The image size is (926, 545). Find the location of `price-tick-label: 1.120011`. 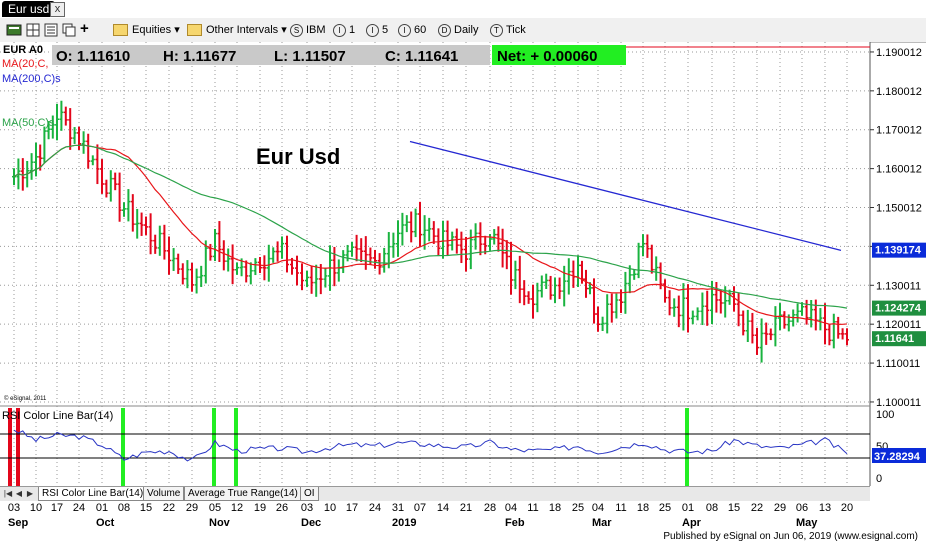

price-tick-label: 1.120011 is located at coordinates (898, 325).